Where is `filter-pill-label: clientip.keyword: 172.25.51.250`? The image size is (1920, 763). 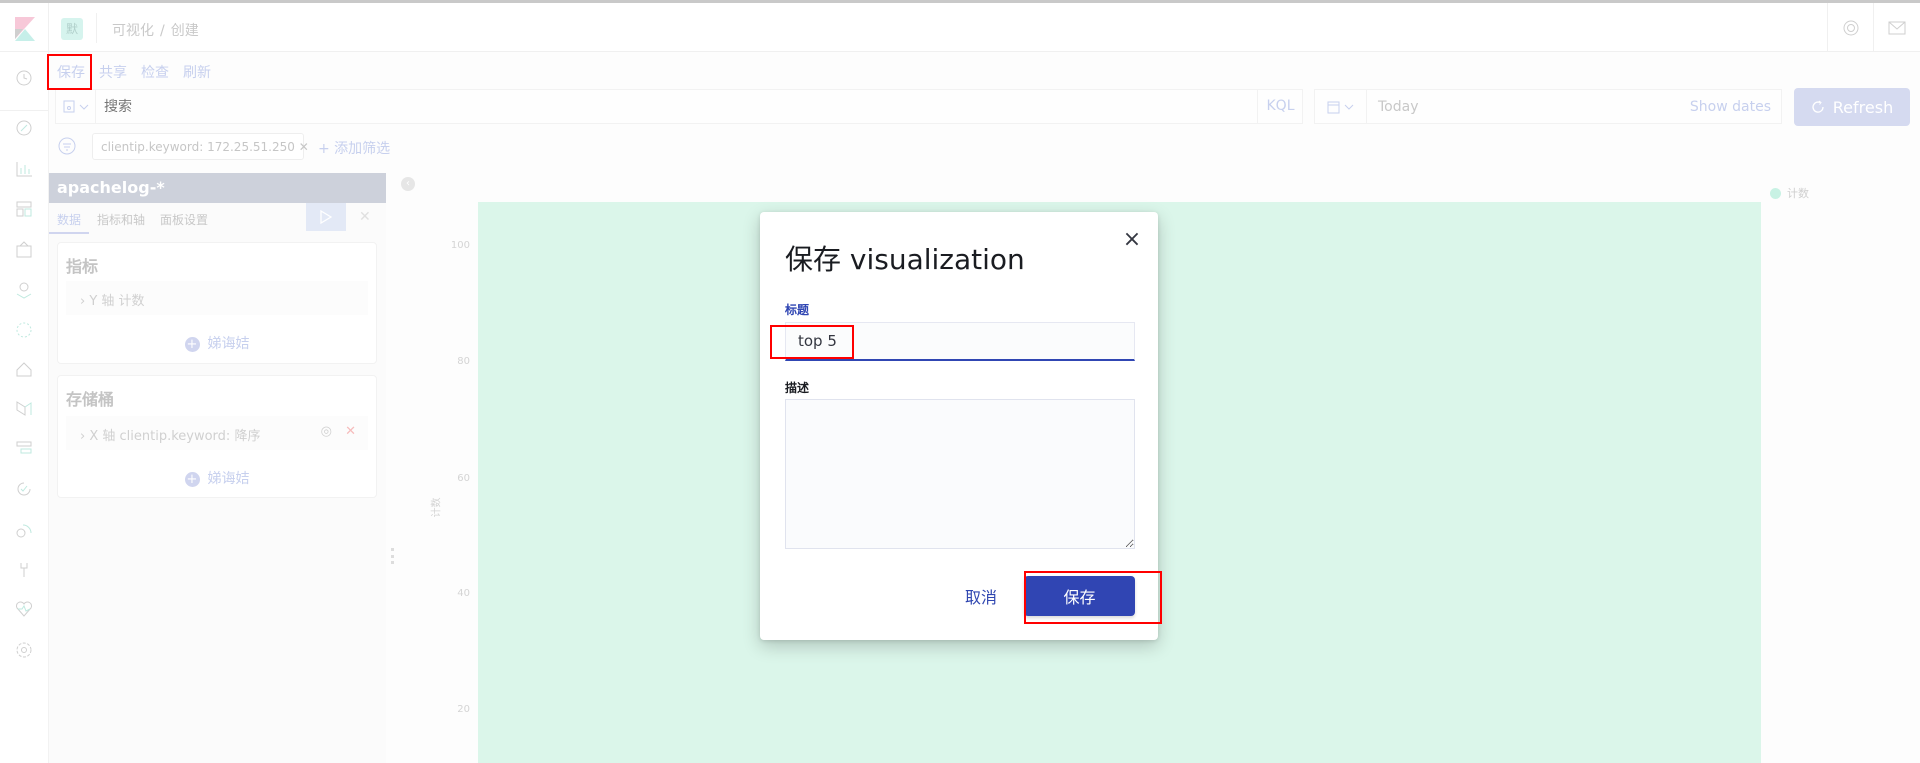
filter-pill-label: clientip.keyword: 172.25.51.250 is located at coordinates (198, 147).